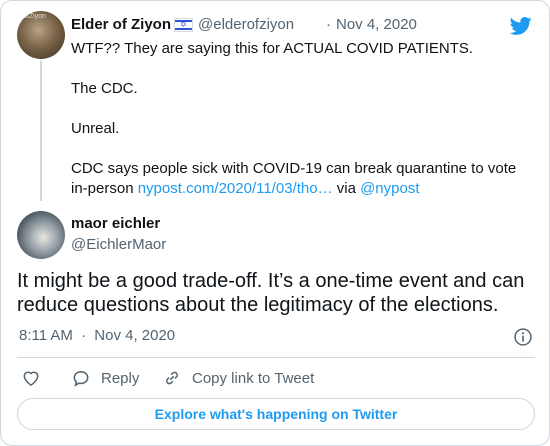  What do you see at coordinates (95, 128) in the screenshot?
I see `quoted-tweet-line-3: Unreal.` at bounding box center [95, 128].